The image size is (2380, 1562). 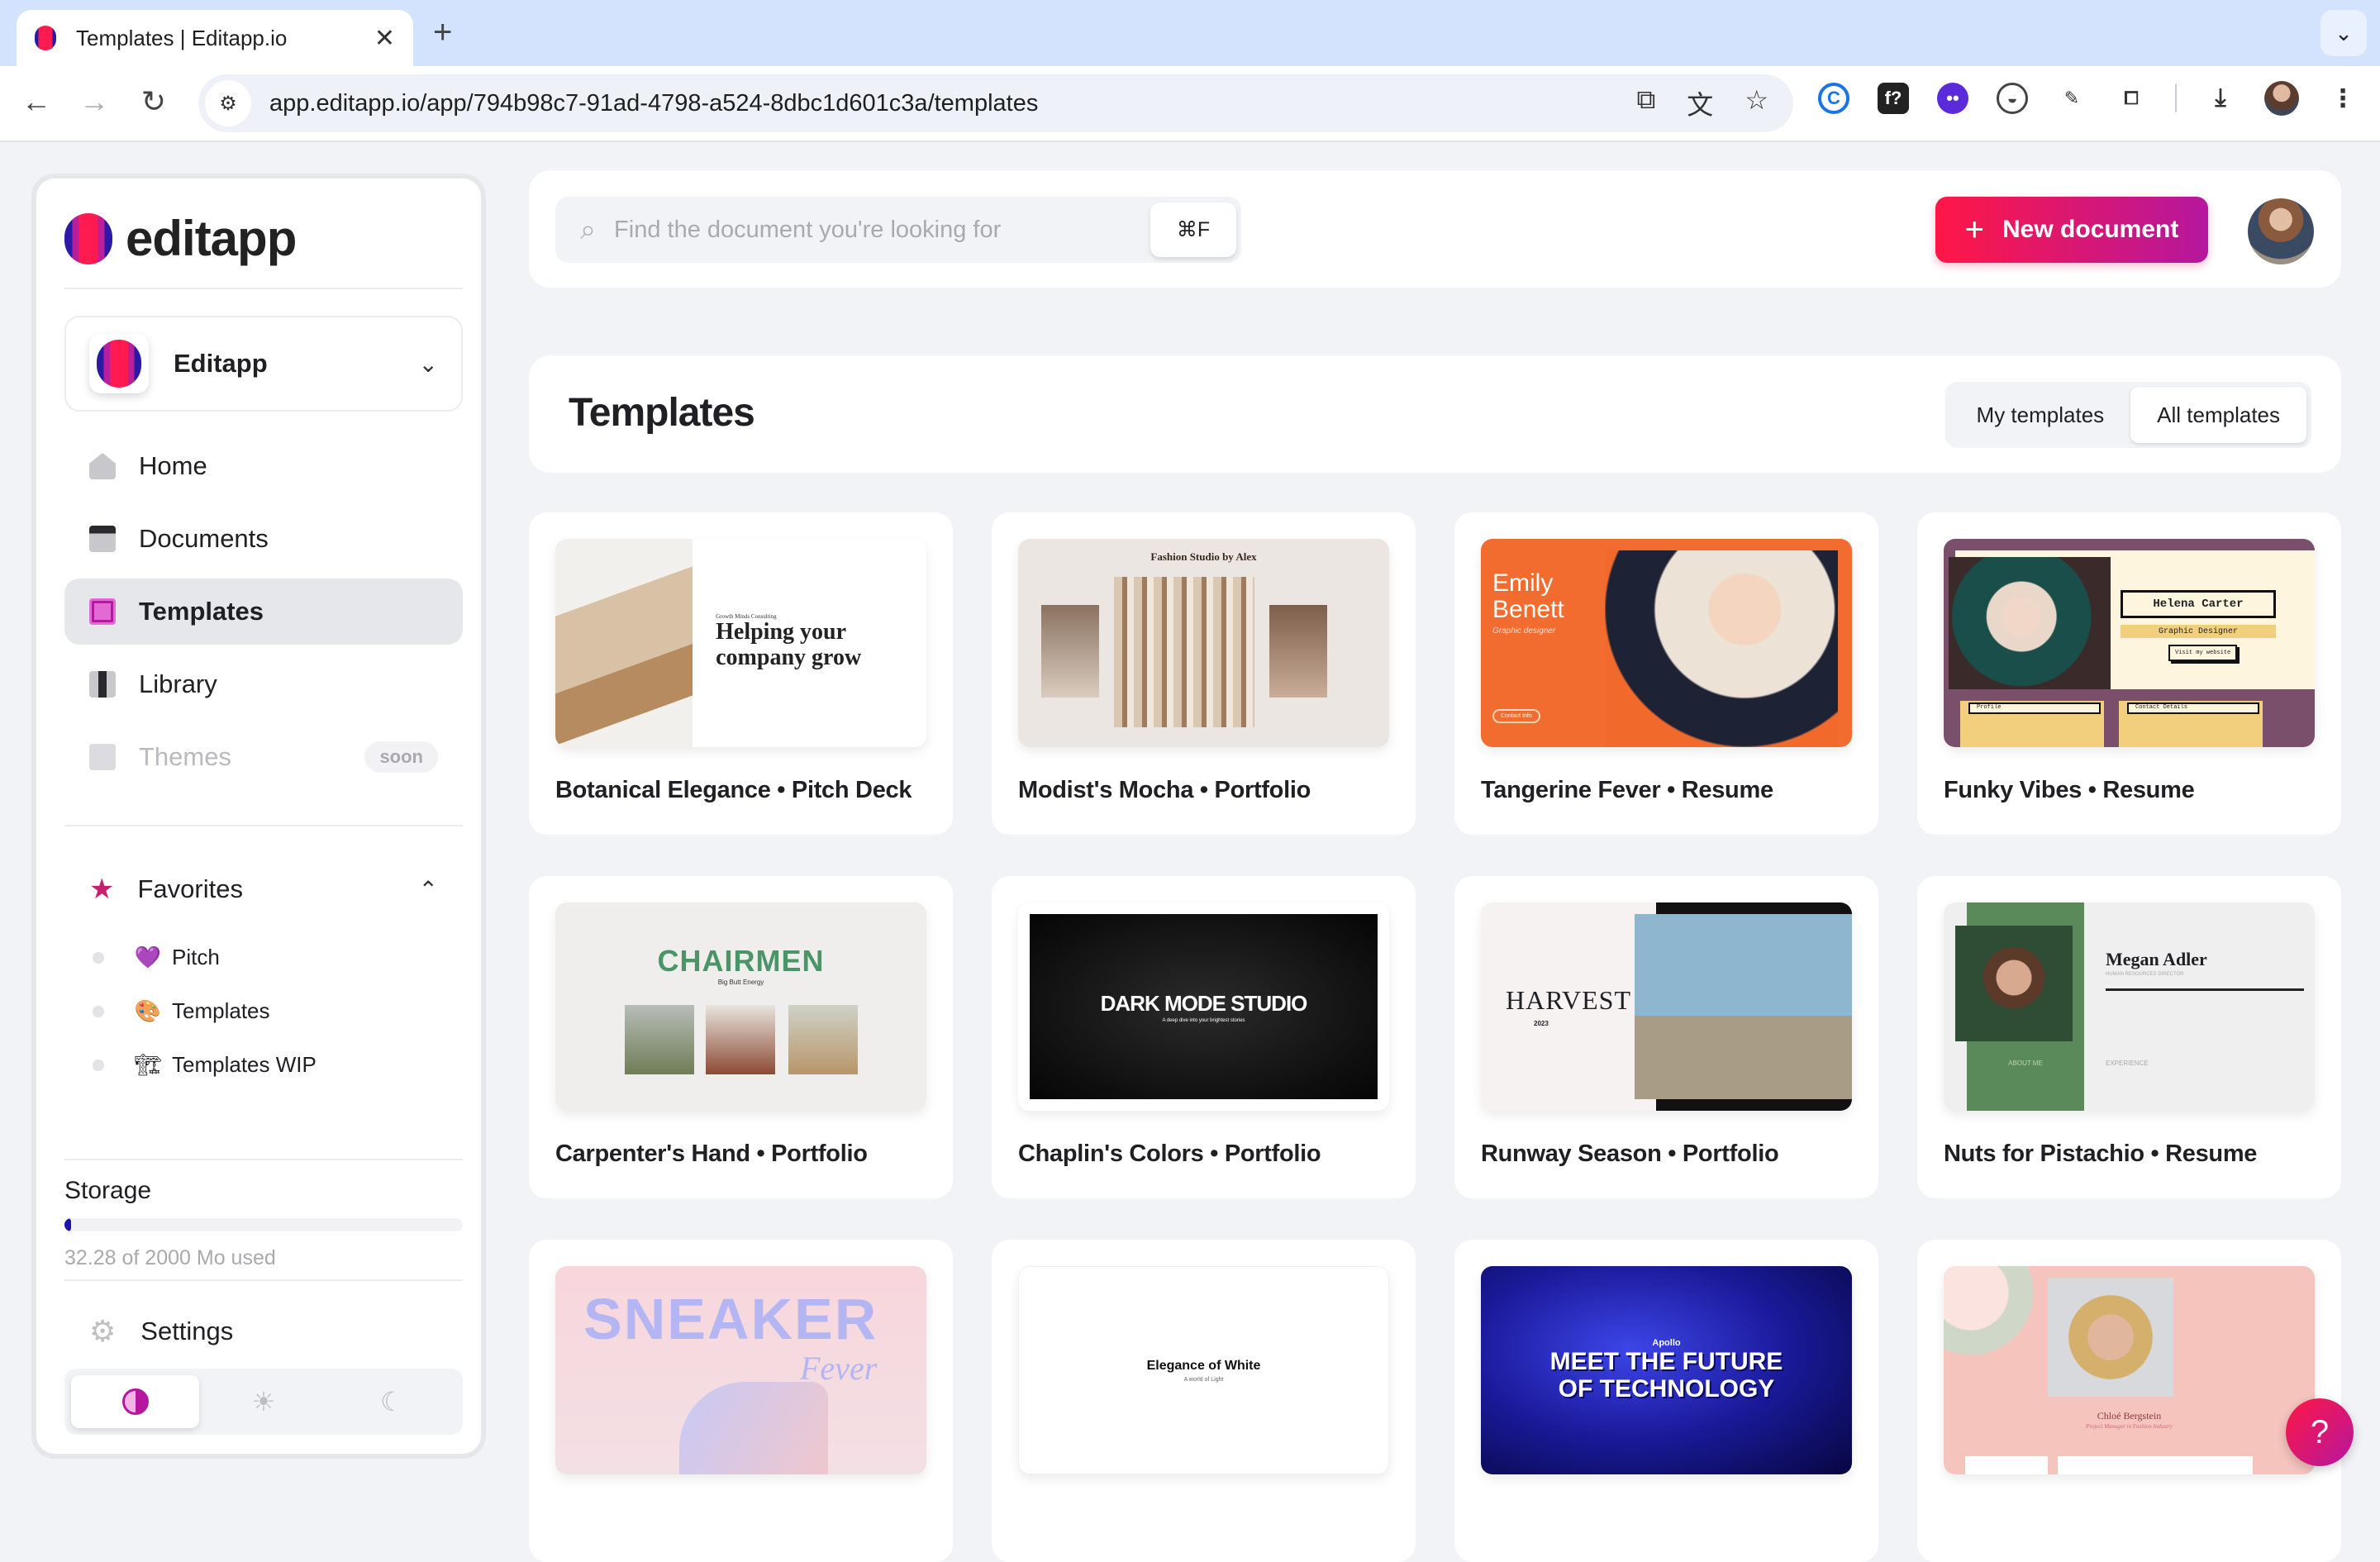 What do you see at coordinates (263, 684) in the screenshot?
I see `sidebar-item-library: Library` at bounding box center [263, 684].